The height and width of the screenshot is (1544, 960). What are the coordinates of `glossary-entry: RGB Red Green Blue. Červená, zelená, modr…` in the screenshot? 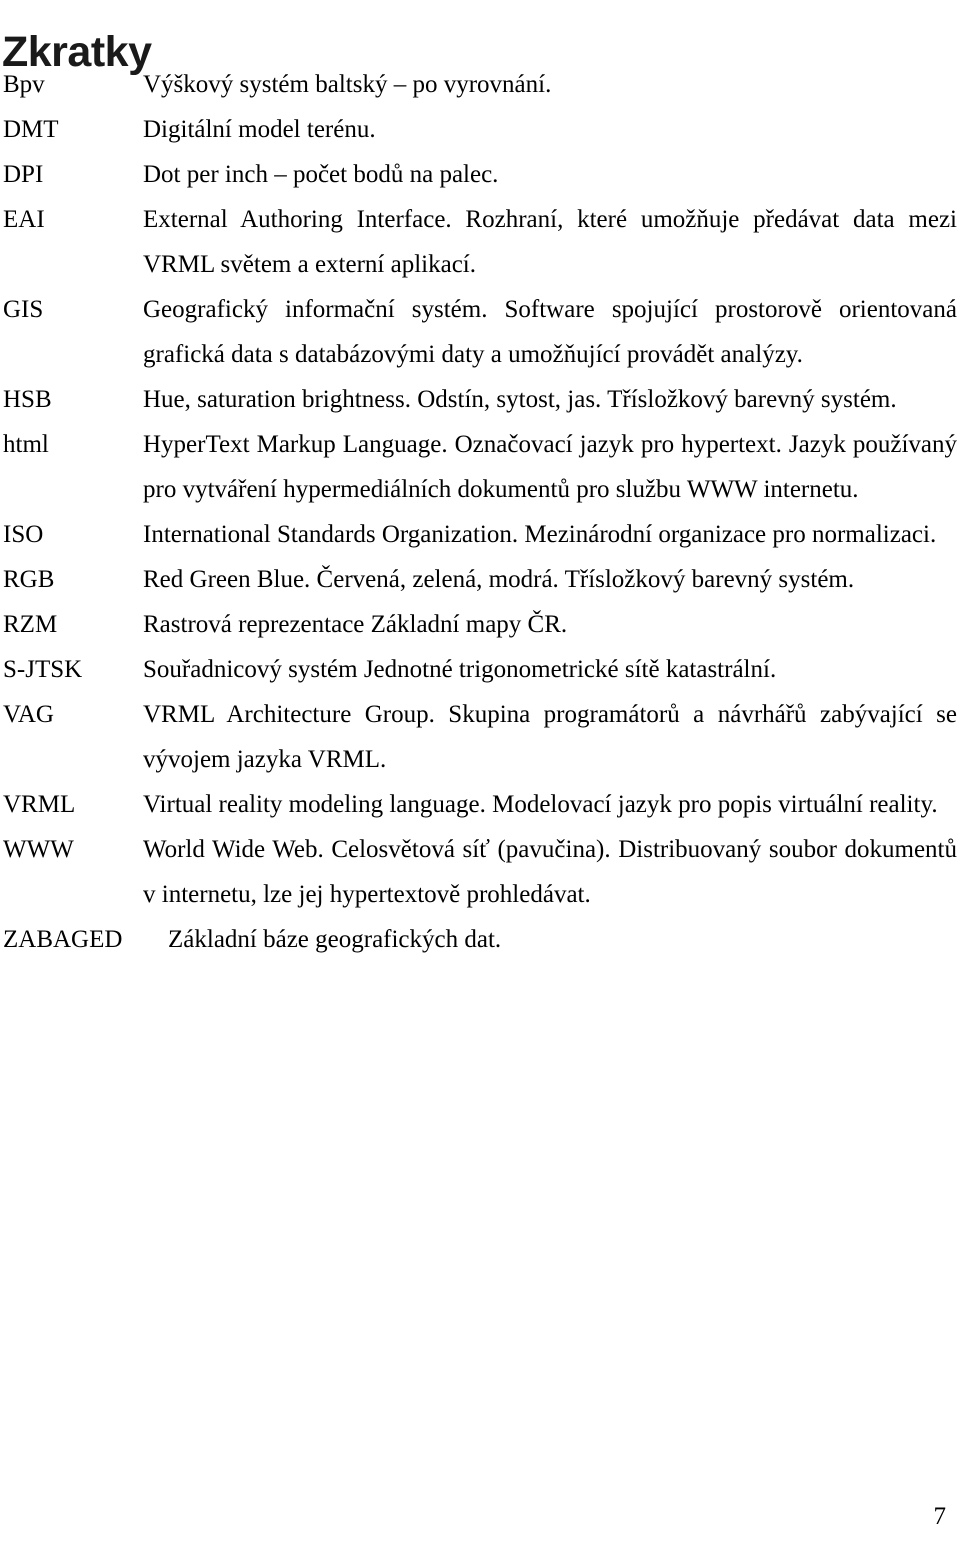 It's located at (480, 579).